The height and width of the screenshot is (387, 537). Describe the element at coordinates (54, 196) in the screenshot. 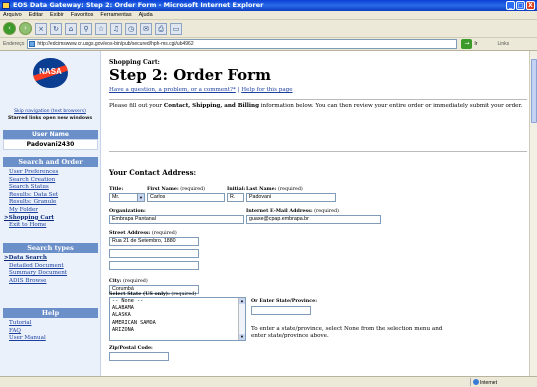

I see `nav-results-data-set: Results: Data Set` at that location.